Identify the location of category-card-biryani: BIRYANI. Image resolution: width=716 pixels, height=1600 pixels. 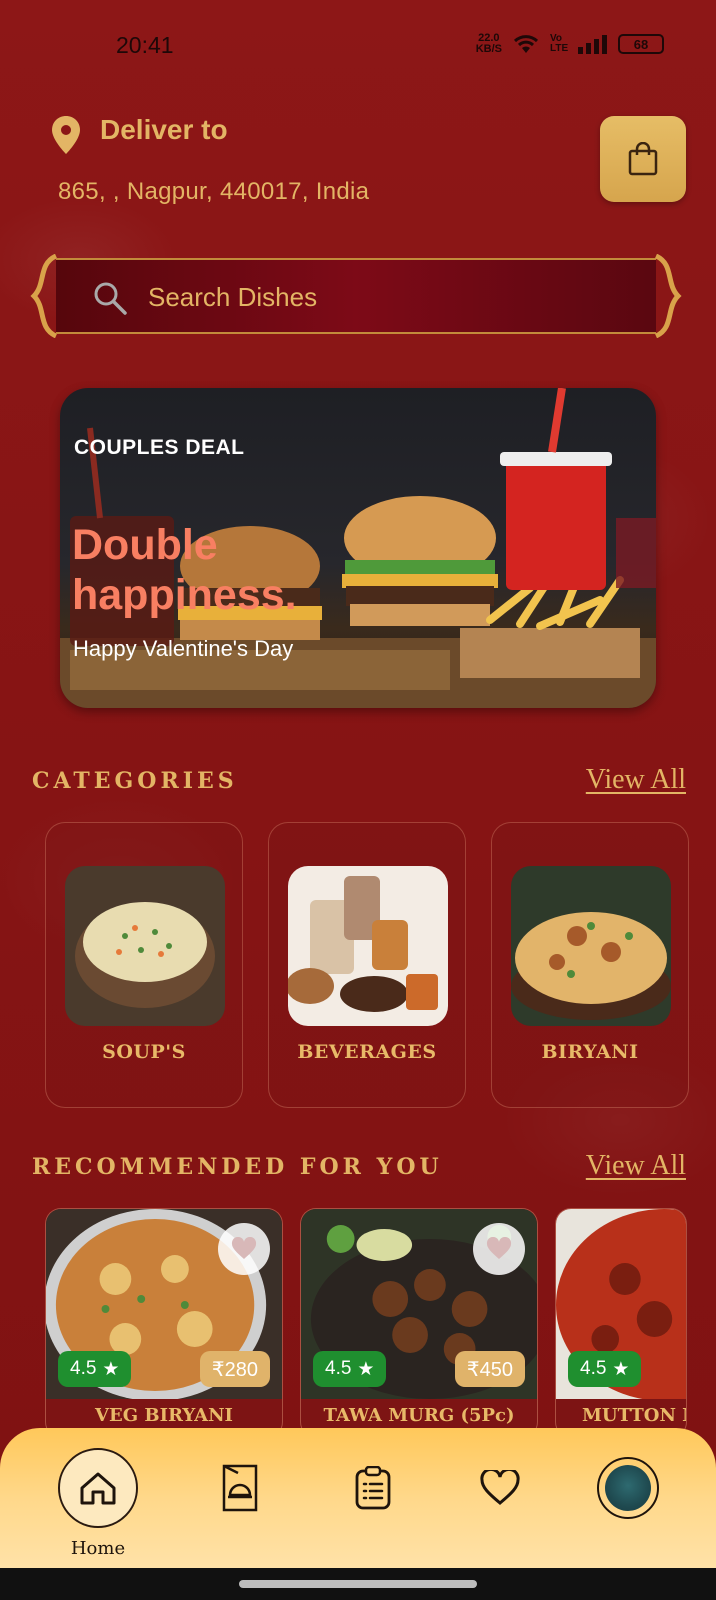
(590, 965).